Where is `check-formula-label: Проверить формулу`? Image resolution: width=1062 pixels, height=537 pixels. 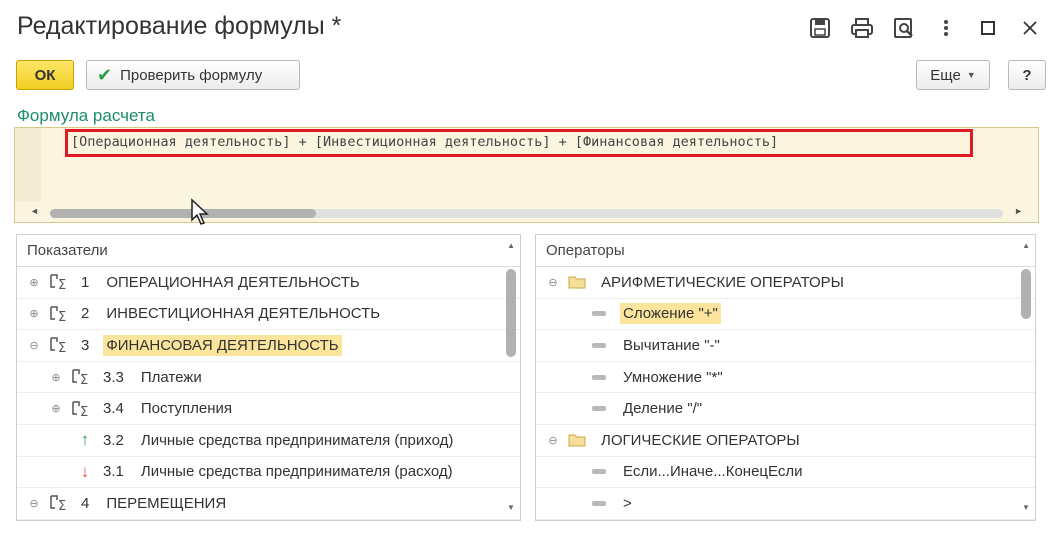 check-formula-label: Проверить формулу is located at coordinates (191, 75).